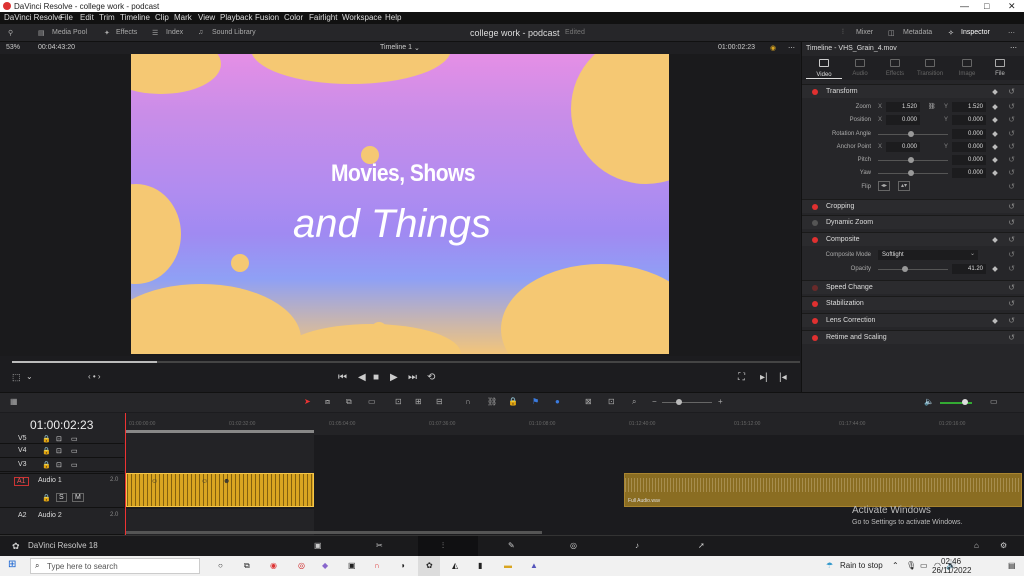 This screenshot has width=1024, height=576. Describe the element at coordinates (994, 401) in the screenshot. I see `meter-icon: ▭` at that location.